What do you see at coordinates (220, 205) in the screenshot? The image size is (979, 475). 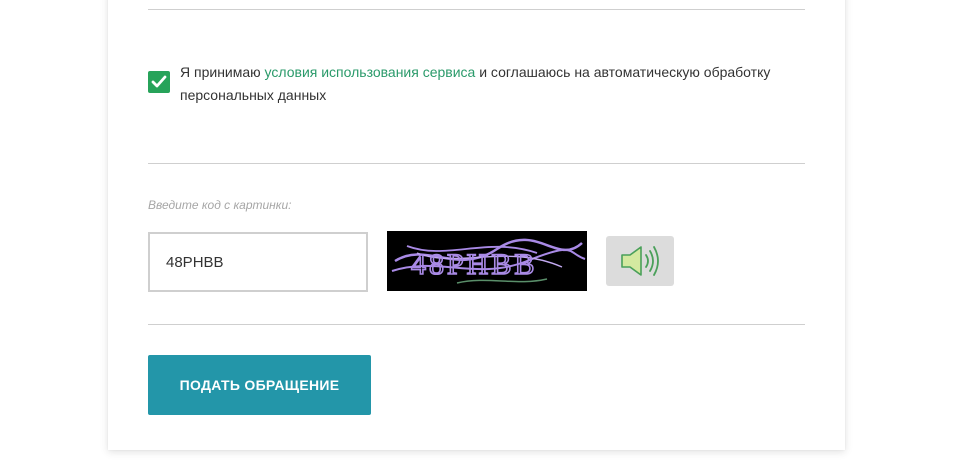 I see `captcha-label: Введите код с картинки:` at bounding box center [220, 205].